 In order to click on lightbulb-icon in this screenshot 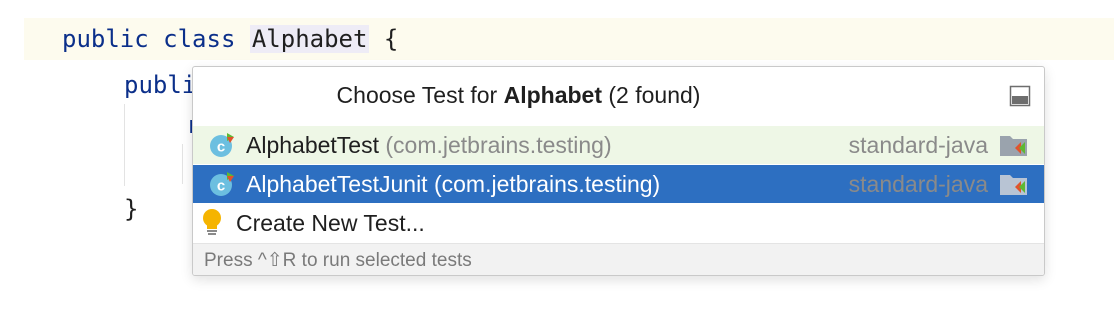, I will do `click(212, 222)`.